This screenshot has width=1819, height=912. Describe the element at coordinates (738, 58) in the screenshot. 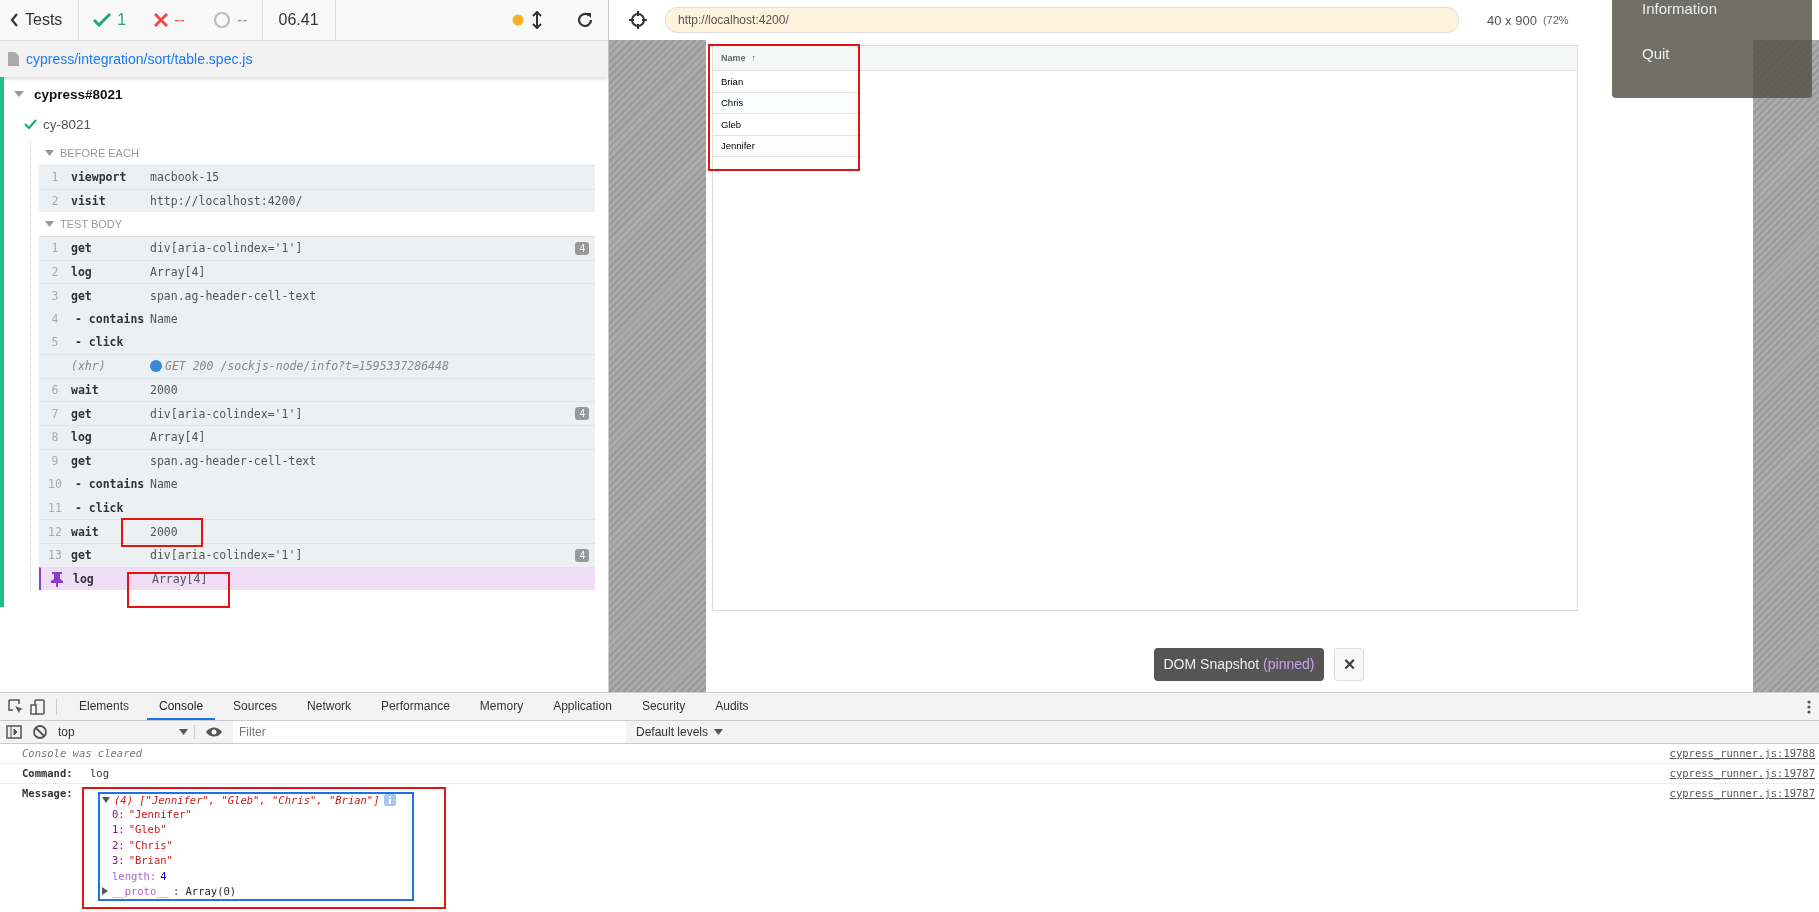

I see `column-header: Name ↑` at that location.